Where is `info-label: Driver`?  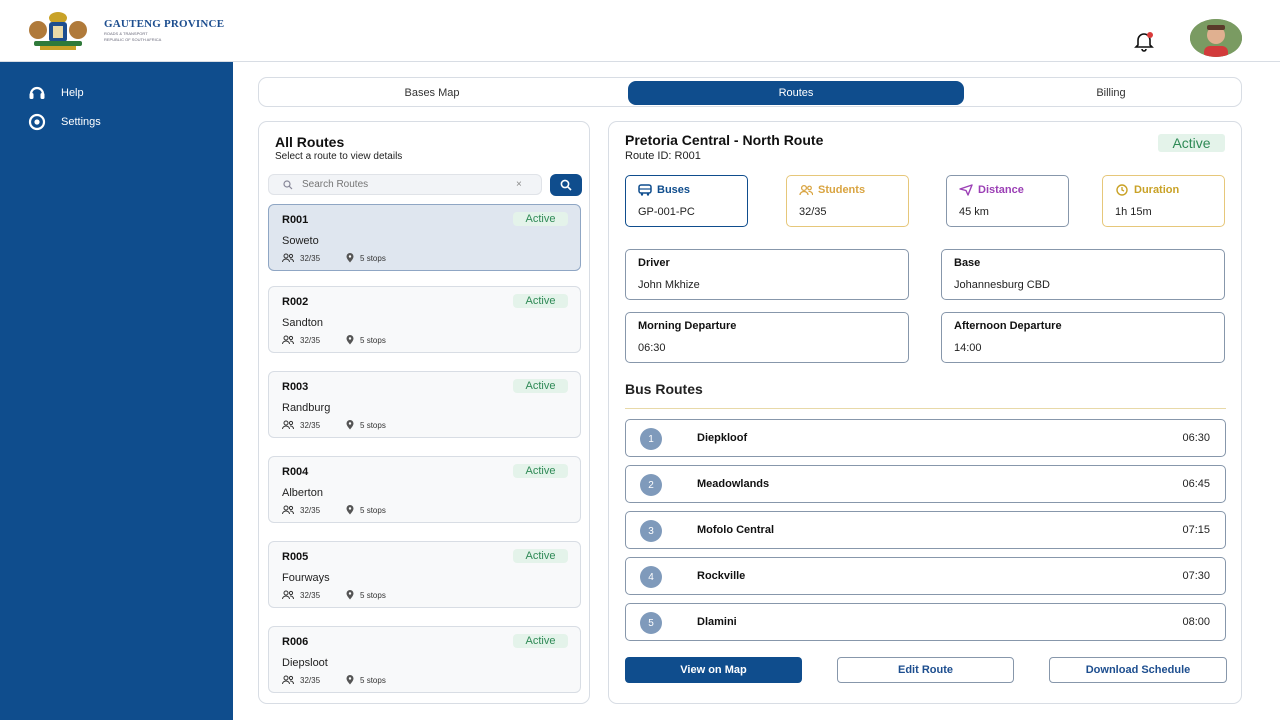 info-label: Driver is located at coordinates (654, 263).